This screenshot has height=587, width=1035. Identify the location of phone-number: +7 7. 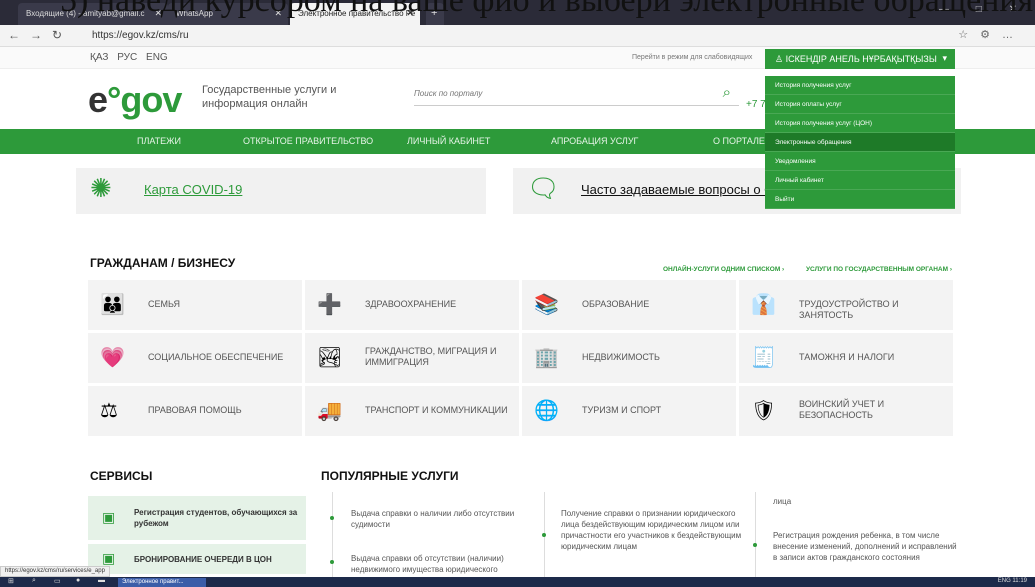
(756, 104).